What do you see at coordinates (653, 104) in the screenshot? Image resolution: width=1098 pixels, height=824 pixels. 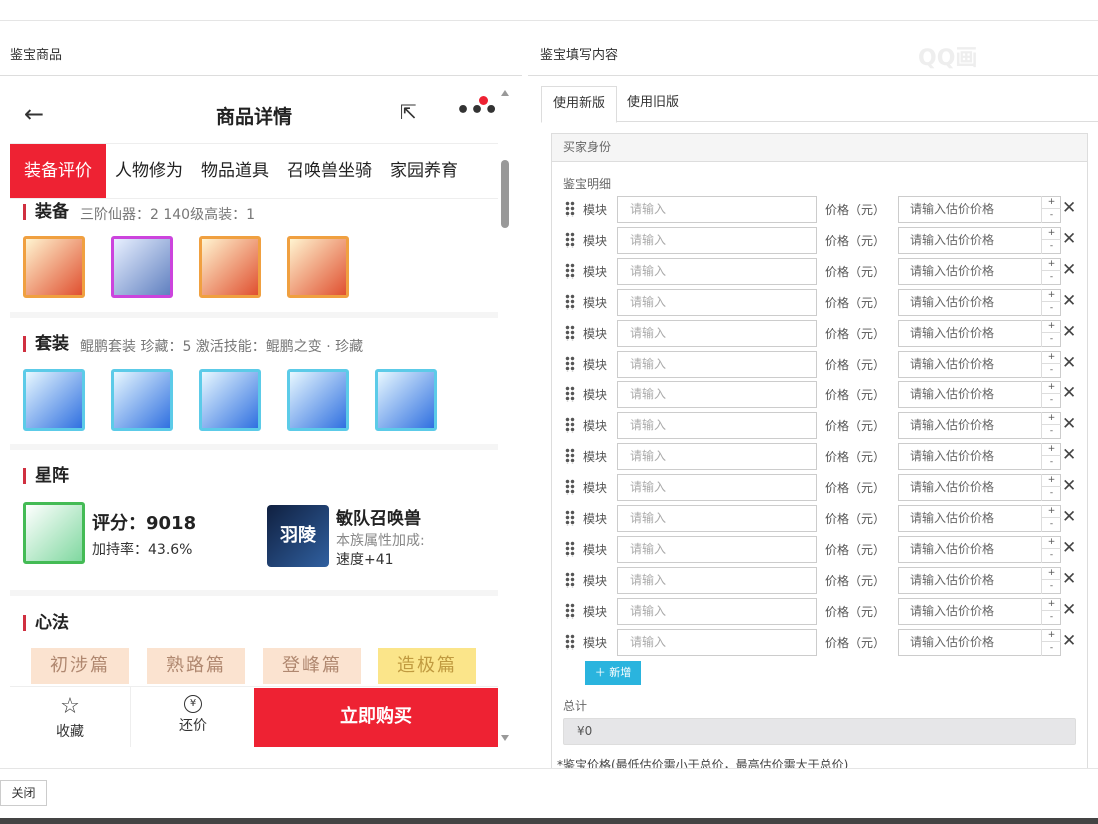 I see `tab-old-version: 使用旧版` at bounding box center [653, 104].